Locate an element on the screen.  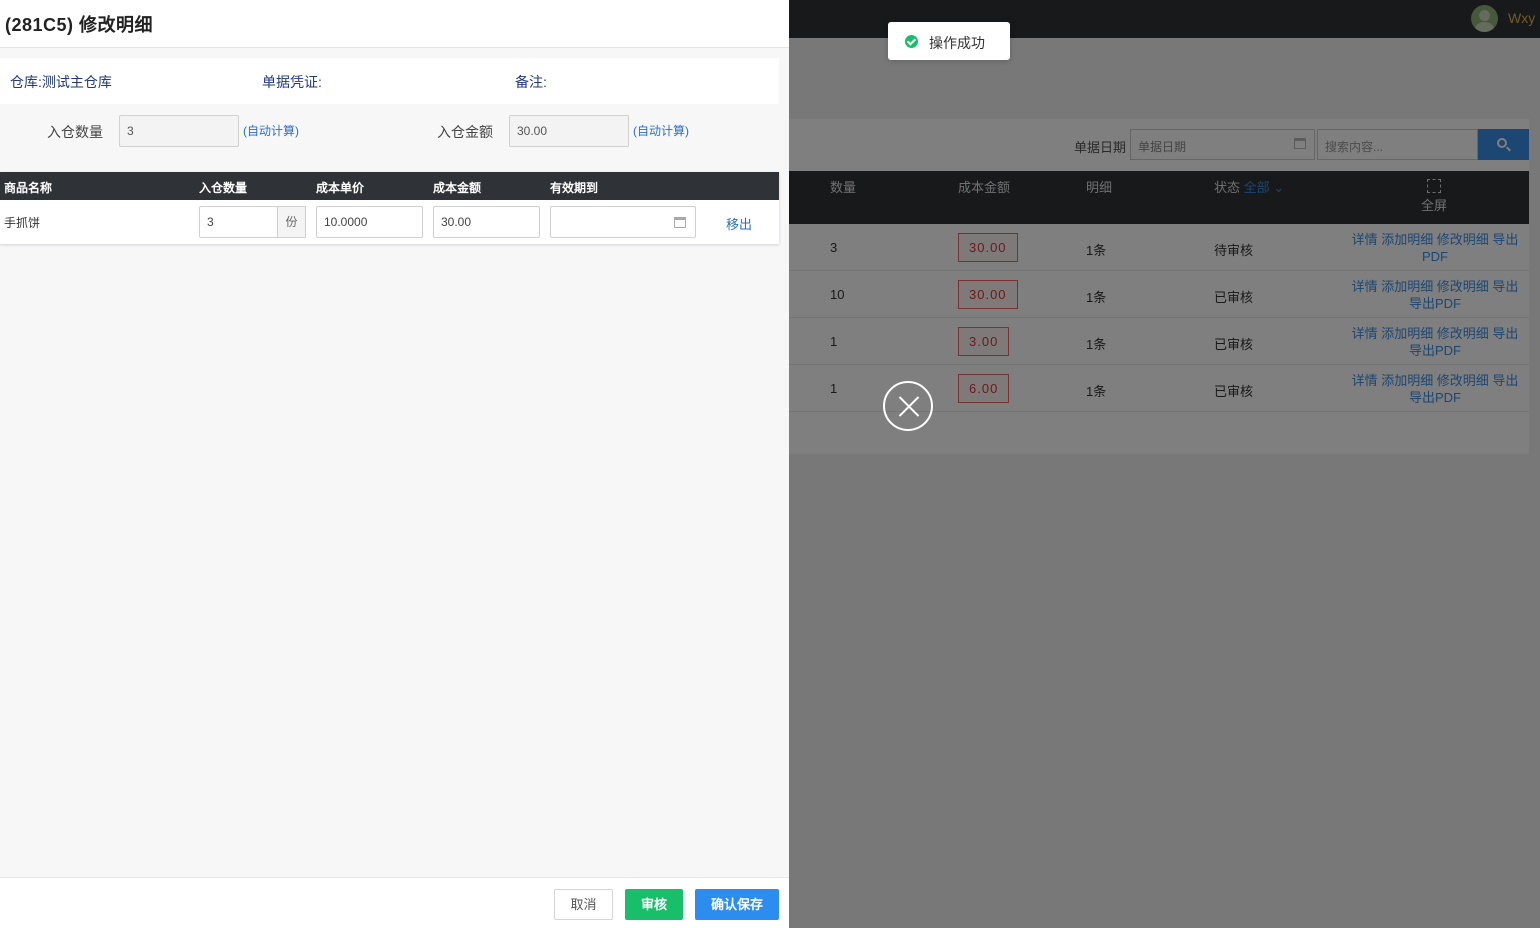
voucher-info: 单据凭证: is located at coordinates (292, 82).